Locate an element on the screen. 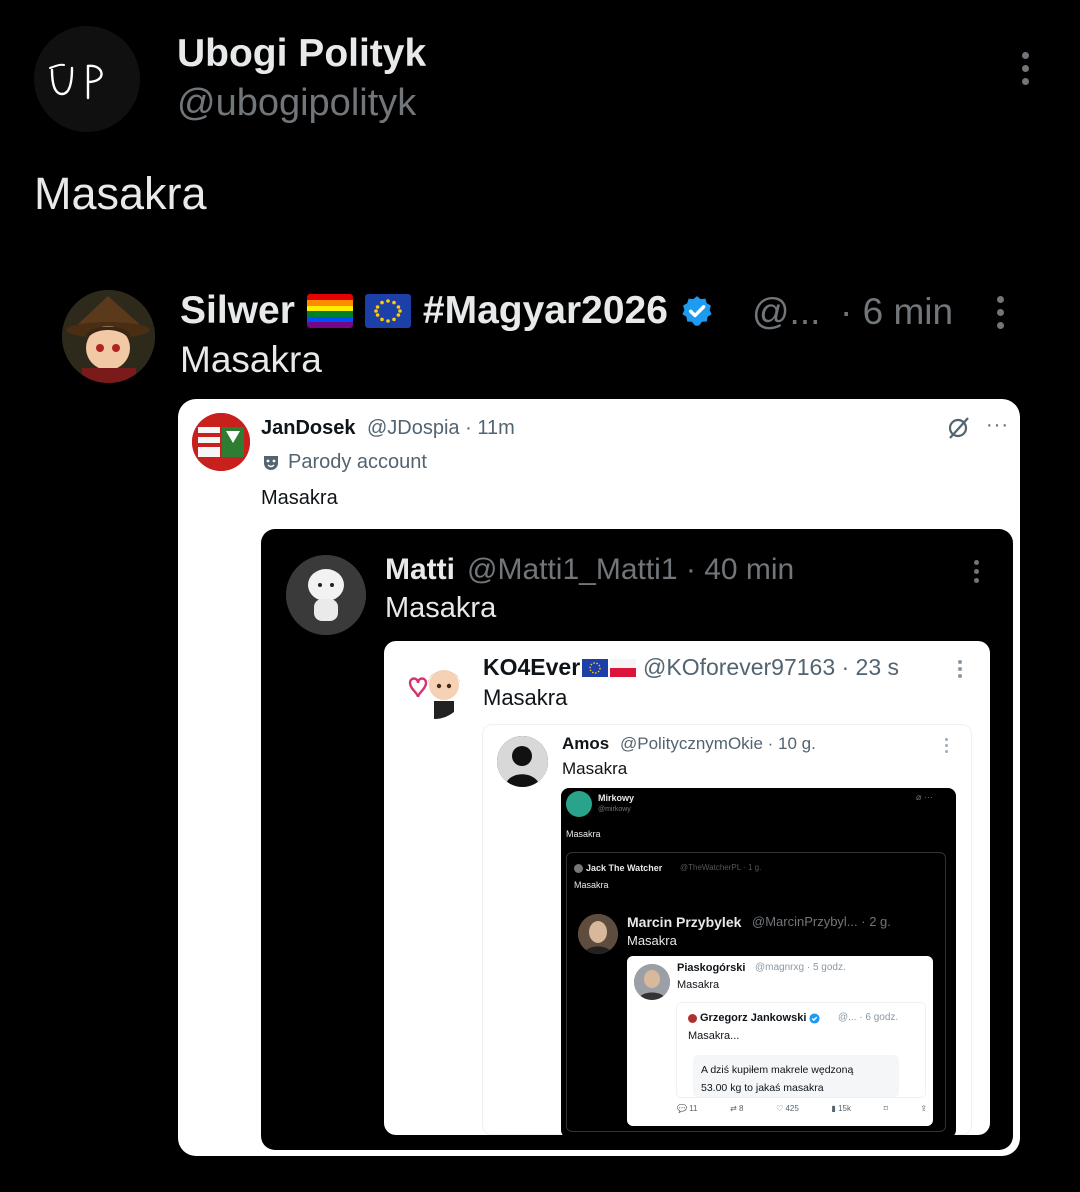 This screenshot has height=1192, width=1080. marcin-handle: @MarcinPrzybyl... · 2 g. is located at coordinates (821, 921).